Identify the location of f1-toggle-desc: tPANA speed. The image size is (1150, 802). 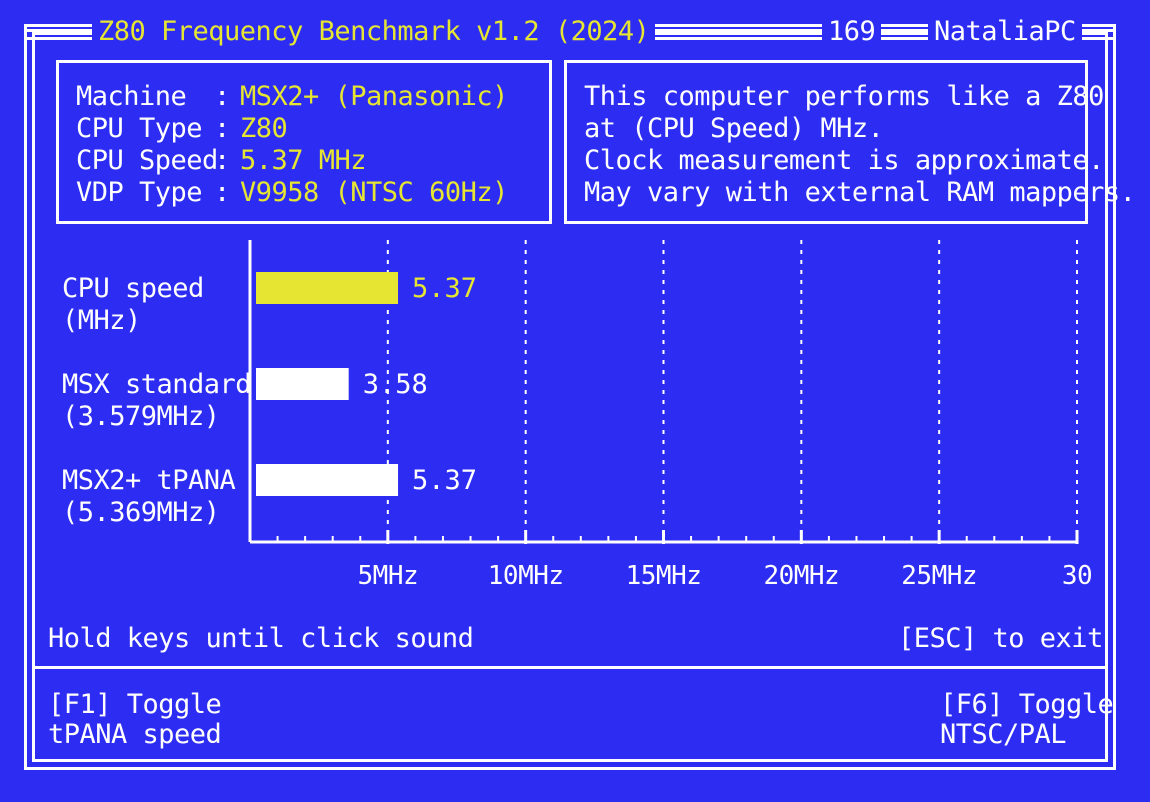
(135, 734).